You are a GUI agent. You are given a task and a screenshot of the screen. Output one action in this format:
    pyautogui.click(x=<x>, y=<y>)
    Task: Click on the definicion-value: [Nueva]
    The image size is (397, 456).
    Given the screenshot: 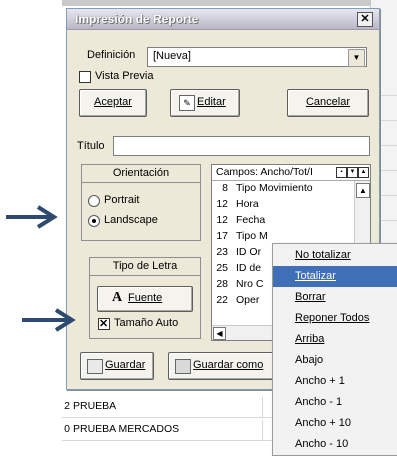 What is the action you would take?
    pyautogui.click(x=172, y=56)
    